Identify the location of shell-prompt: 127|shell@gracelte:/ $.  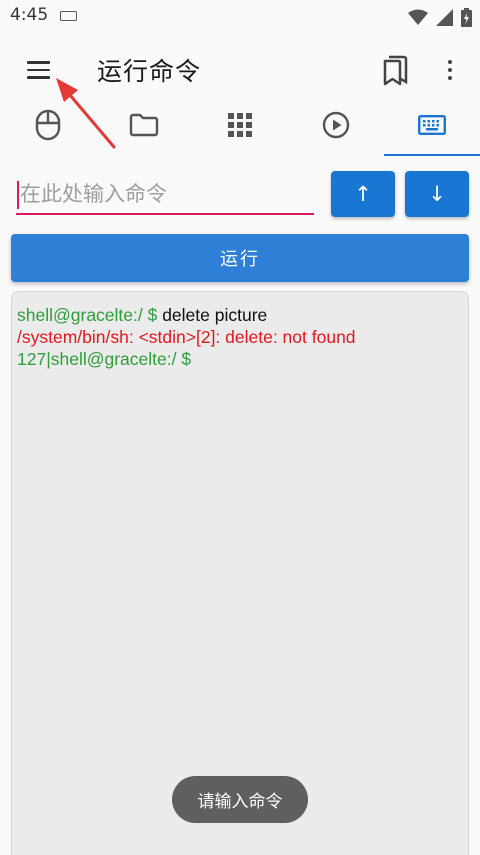
(104, 359).